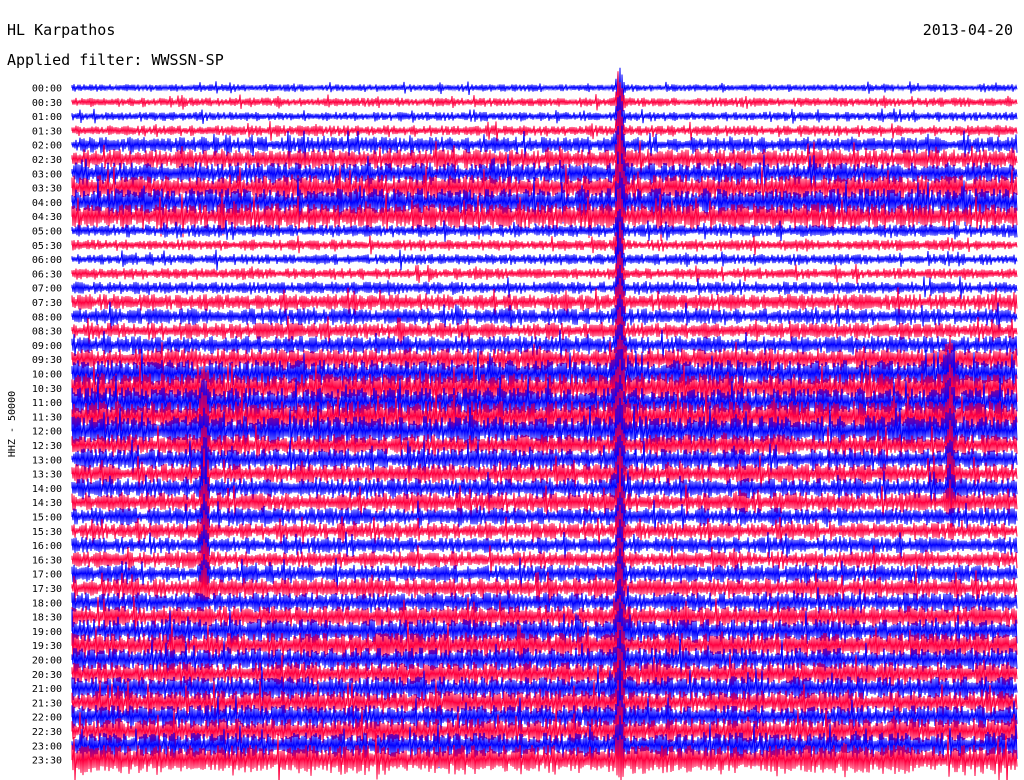 This screenshot has width=1024, height=780. I want to click on trace-time-label: 19:00, so click(47, 632).